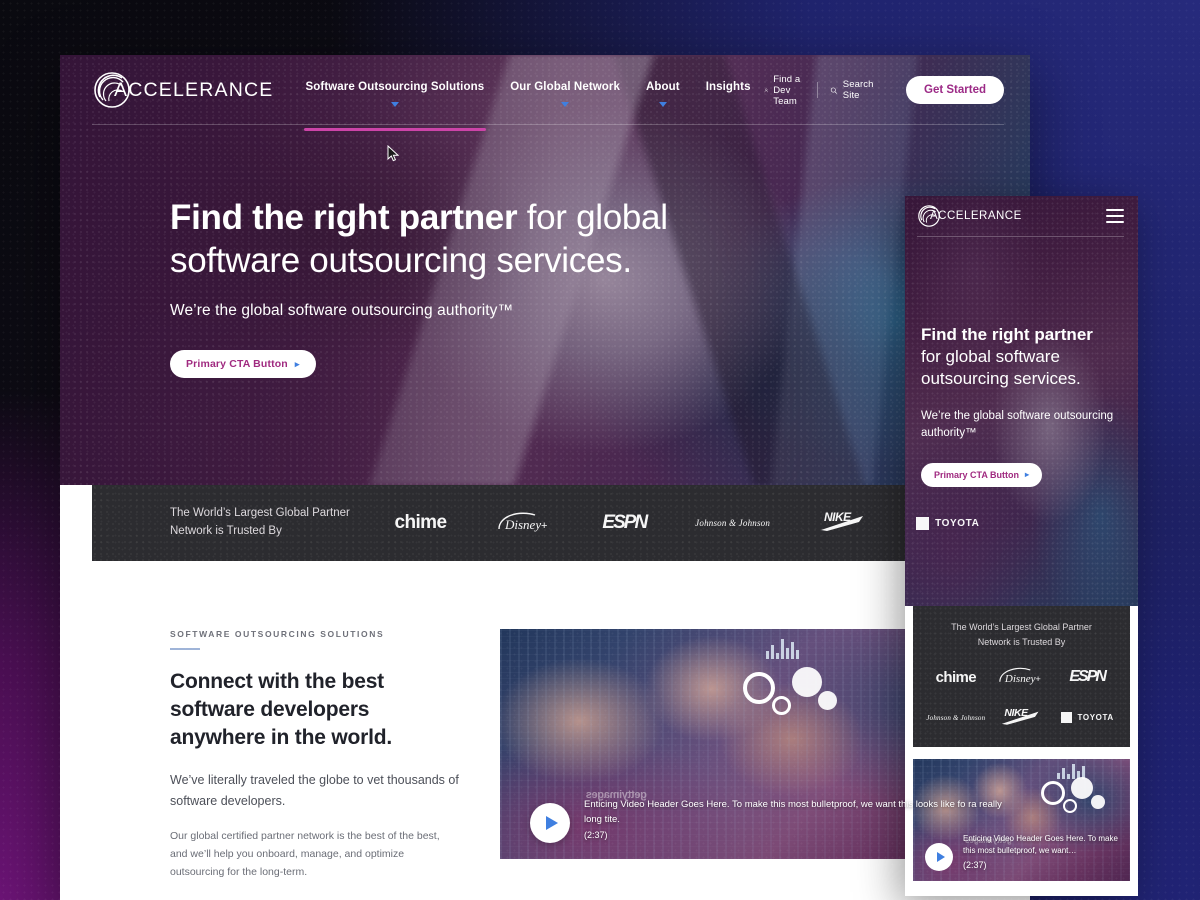  I want to click on mobile-trusted-by-line-2: Network is Trusted By, so click(1021, 641).